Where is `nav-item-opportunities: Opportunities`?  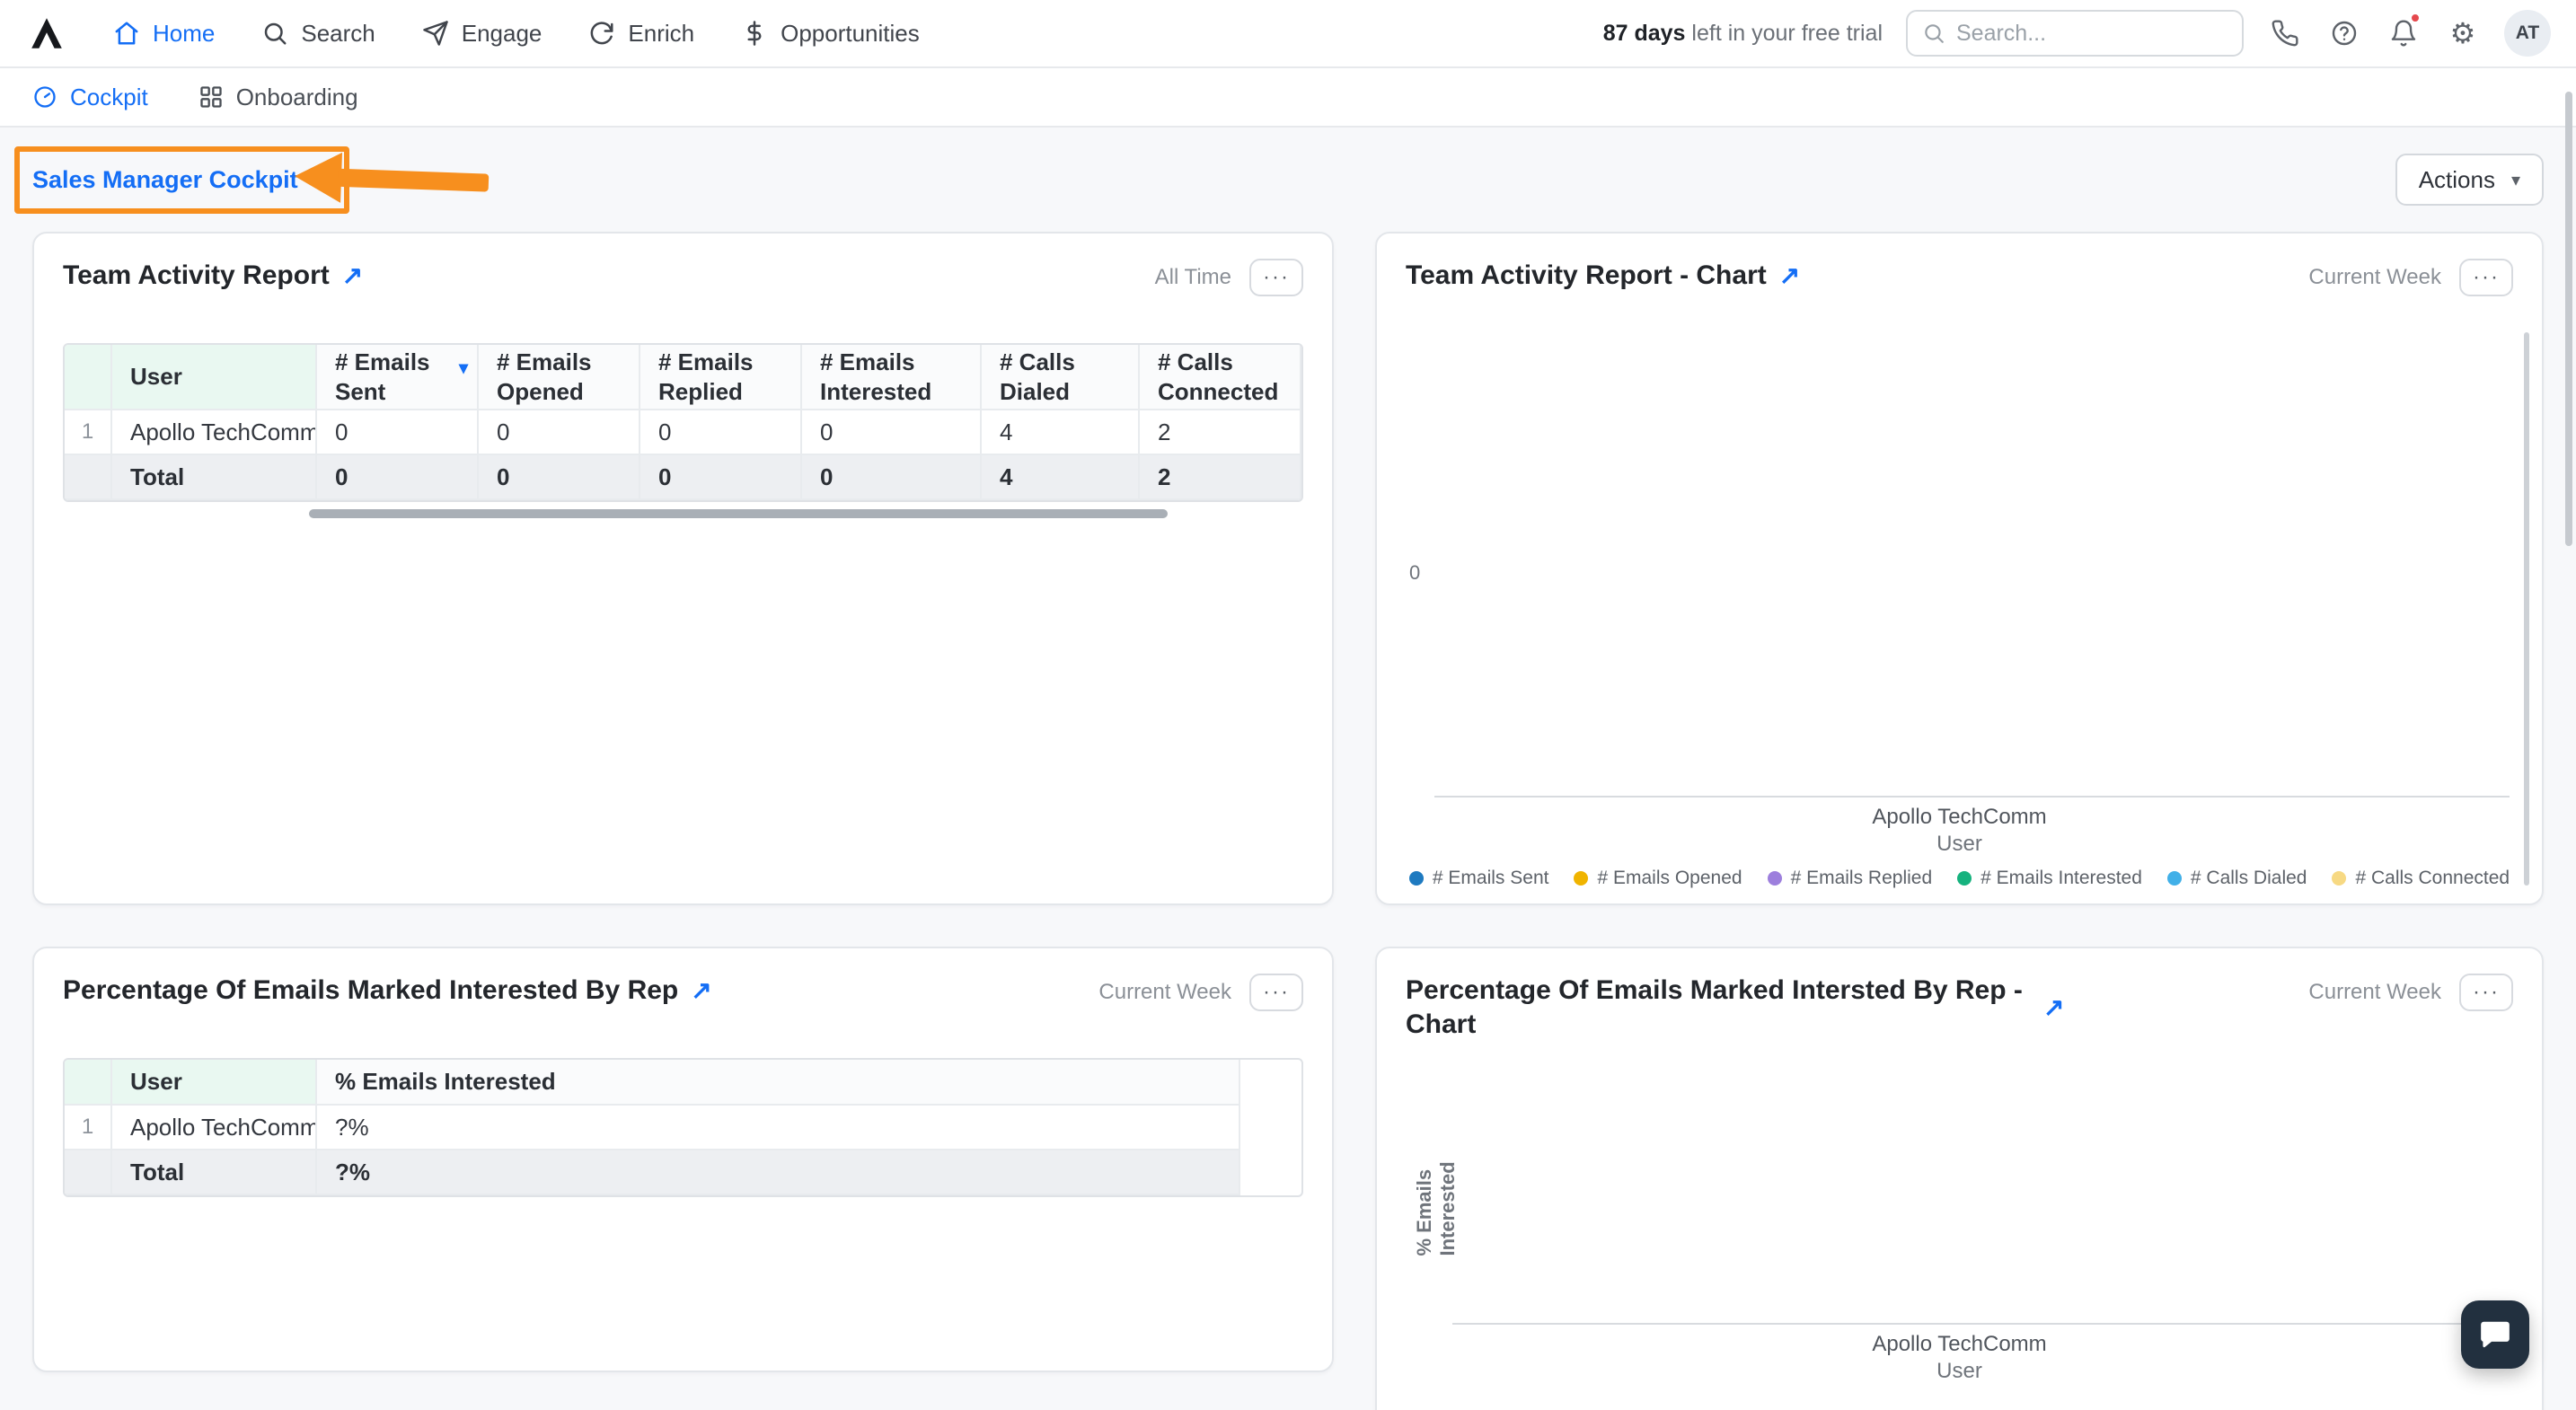 nav-item-opportunities: Opportunities is located at coordinates (830, 33).